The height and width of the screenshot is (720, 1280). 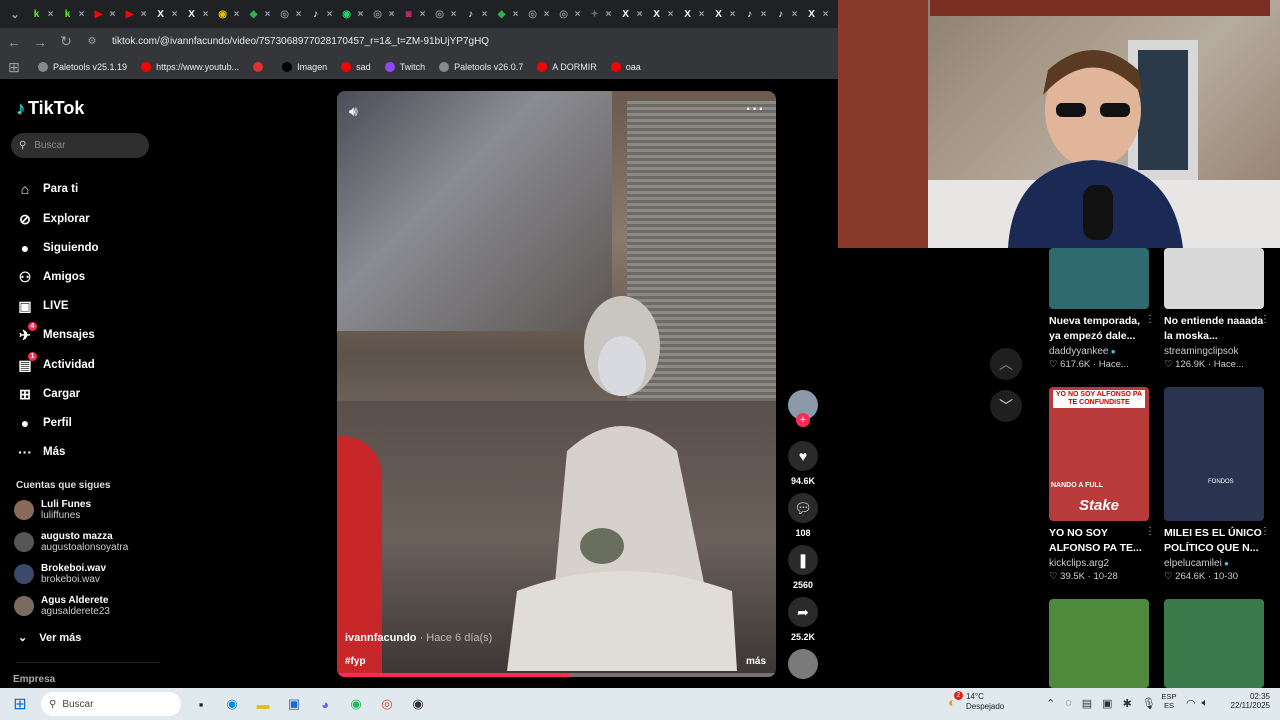 I want to click on music-disc-button, so click(x=803, y=664).